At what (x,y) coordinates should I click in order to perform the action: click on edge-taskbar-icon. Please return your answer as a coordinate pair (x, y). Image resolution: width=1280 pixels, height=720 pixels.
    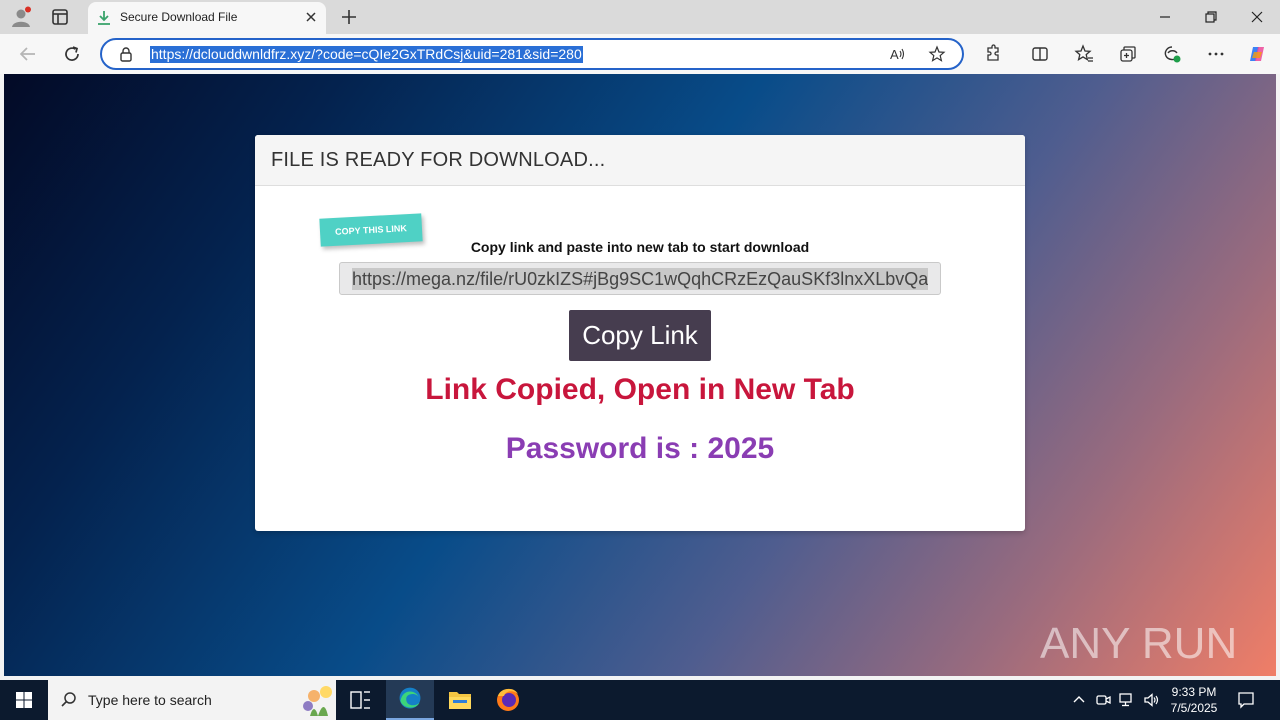
    Looking at the image, I should click on (410, 700).